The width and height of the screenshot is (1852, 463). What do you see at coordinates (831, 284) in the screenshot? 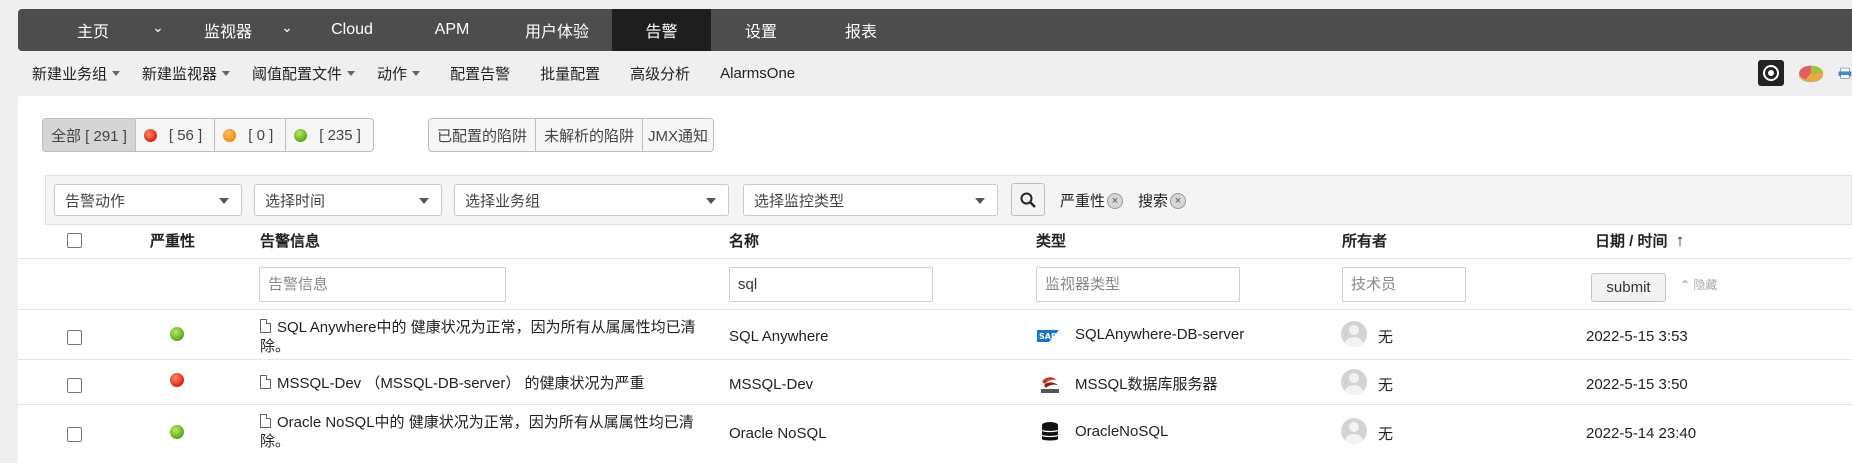
I see `name-filter-input` at bounding box center [831, 284].